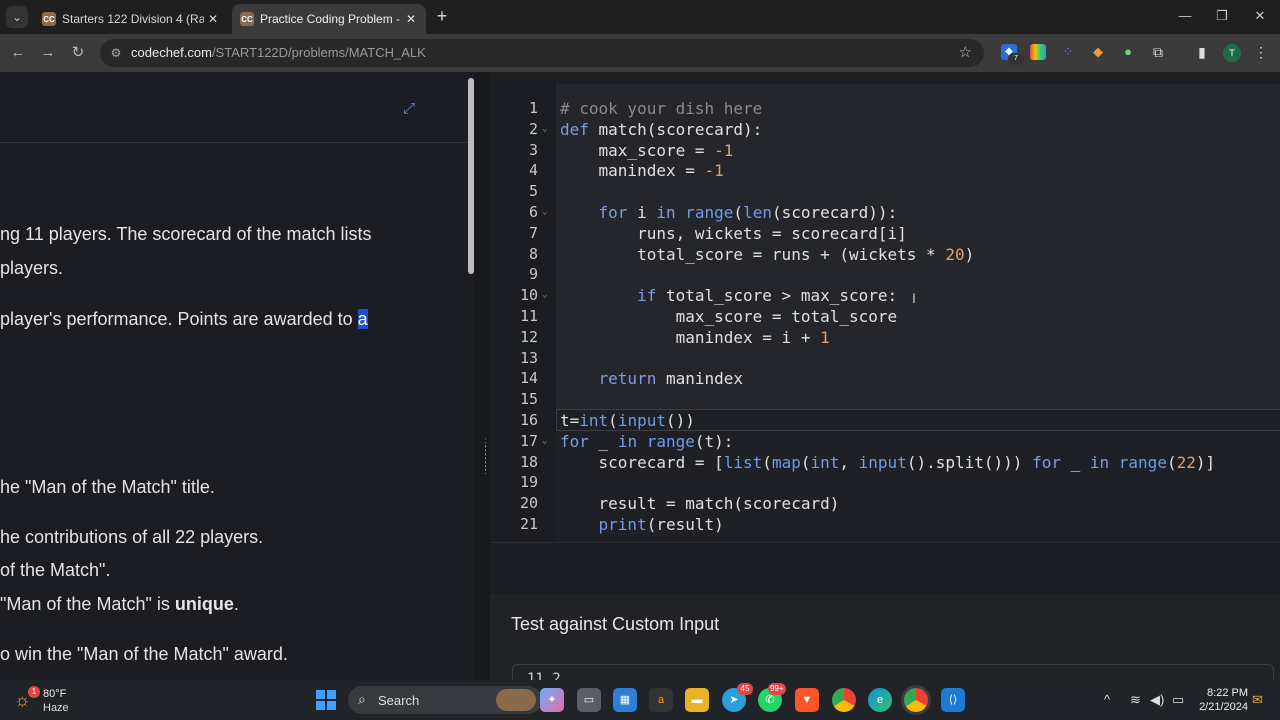 The height and width of the screenshot is (720, 1280). I want to click on expand-icon: ⤢, so click(409, 108).